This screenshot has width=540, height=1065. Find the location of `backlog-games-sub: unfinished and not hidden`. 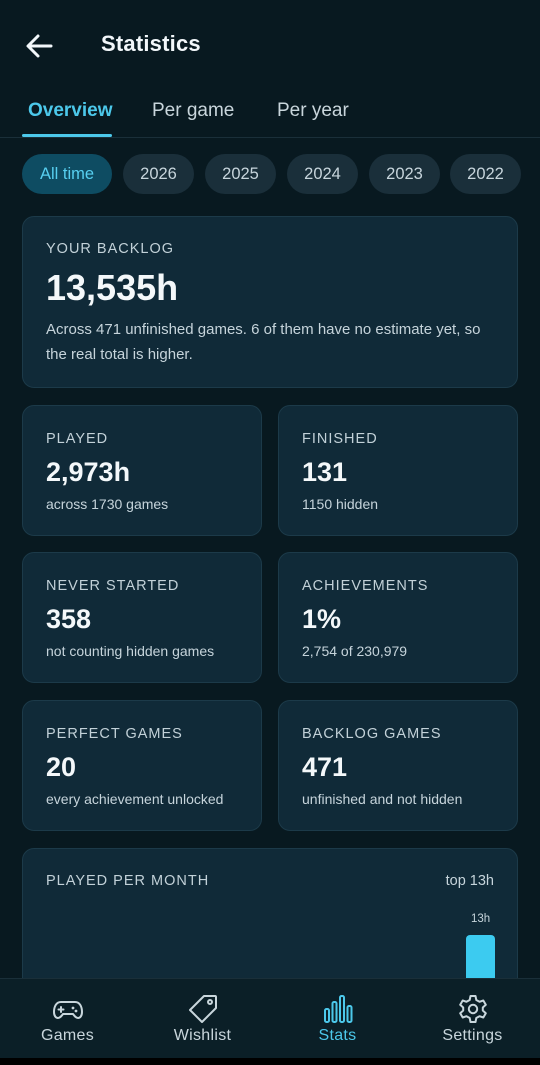

backlog-games-sub: unfinished and not hidden is located at coordinates (382, 799).